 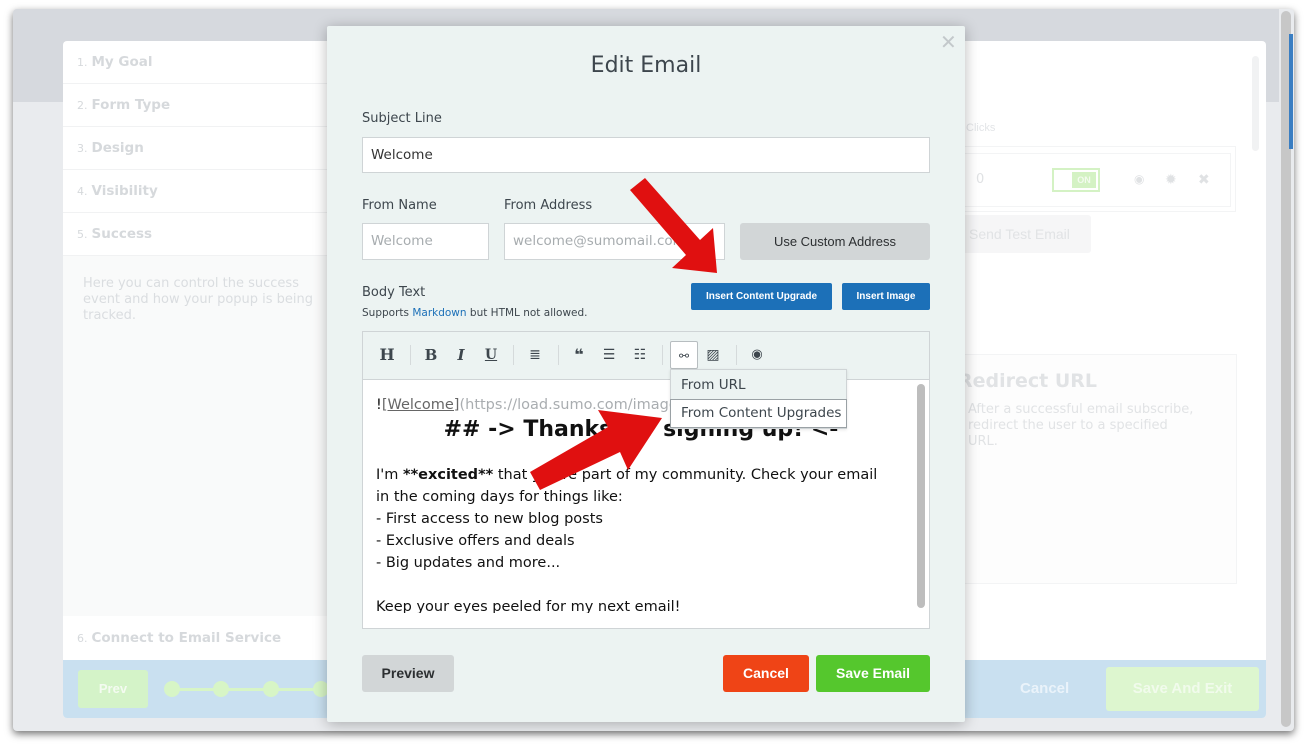 I want to click on step-my-goal: 1. My Goal, so click(x=203, y=62).